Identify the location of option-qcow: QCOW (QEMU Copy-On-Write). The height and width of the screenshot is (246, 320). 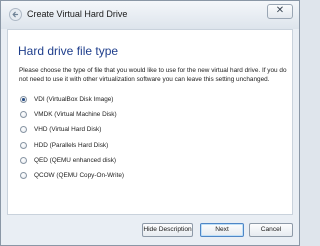
(72, 175).